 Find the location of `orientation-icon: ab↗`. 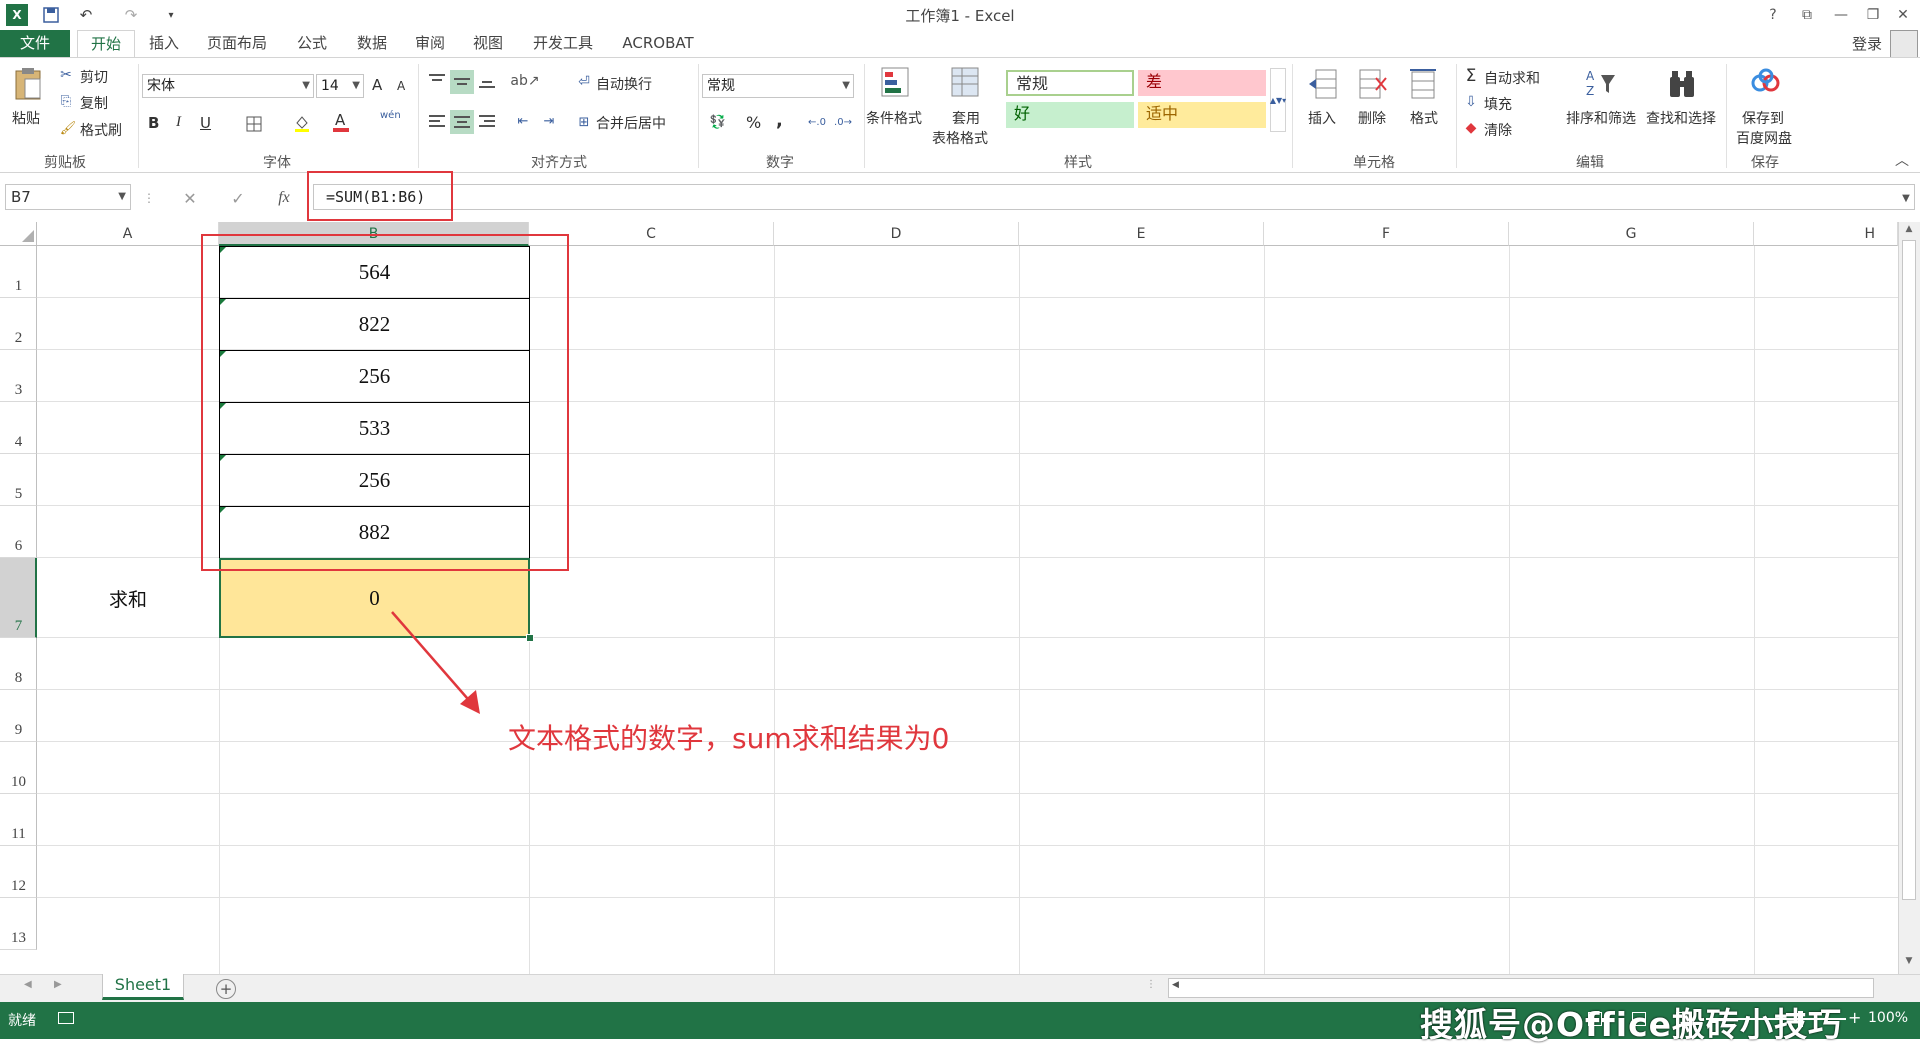

orientation-icon: ab↗ is located at coordinates (524, 81).